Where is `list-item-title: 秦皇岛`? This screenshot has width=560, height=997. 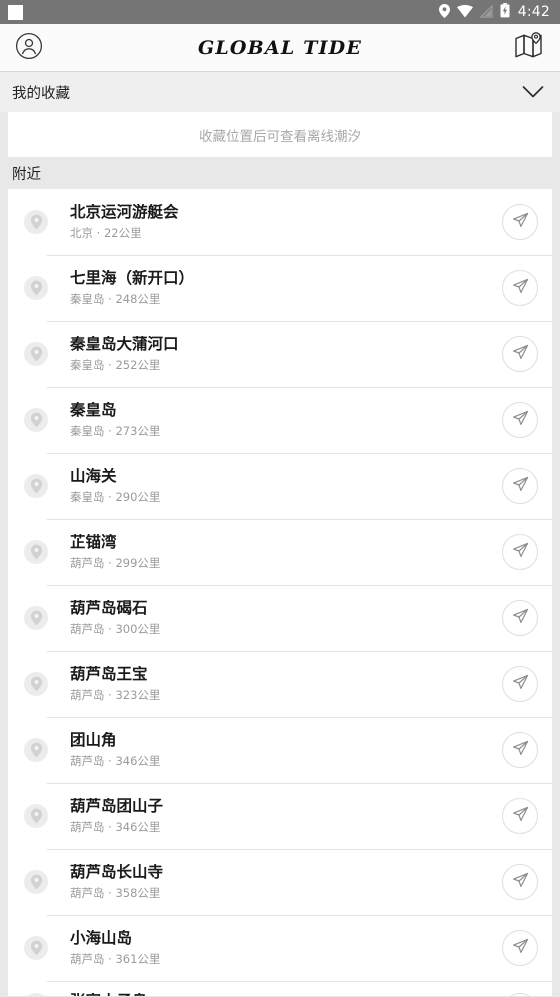 list-item-title: 秦皇岛 is located at coordinates (93, 410).